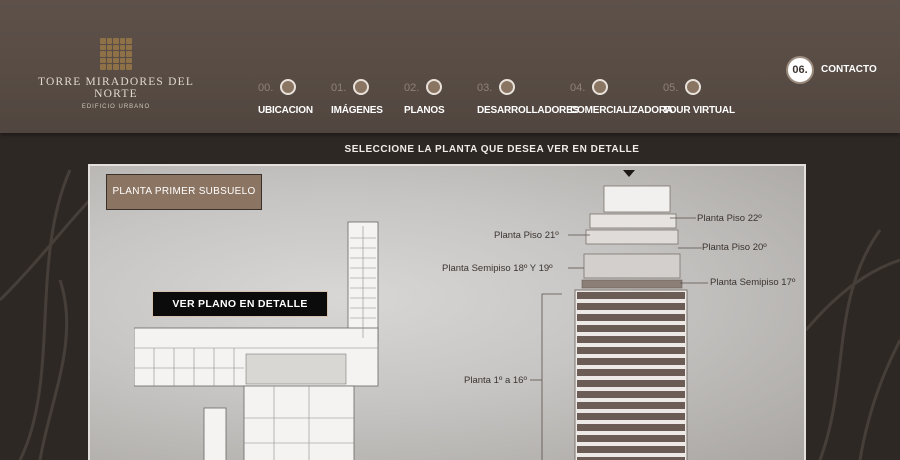  I want to click on contact-number-badge: 06., so click(800, 70).